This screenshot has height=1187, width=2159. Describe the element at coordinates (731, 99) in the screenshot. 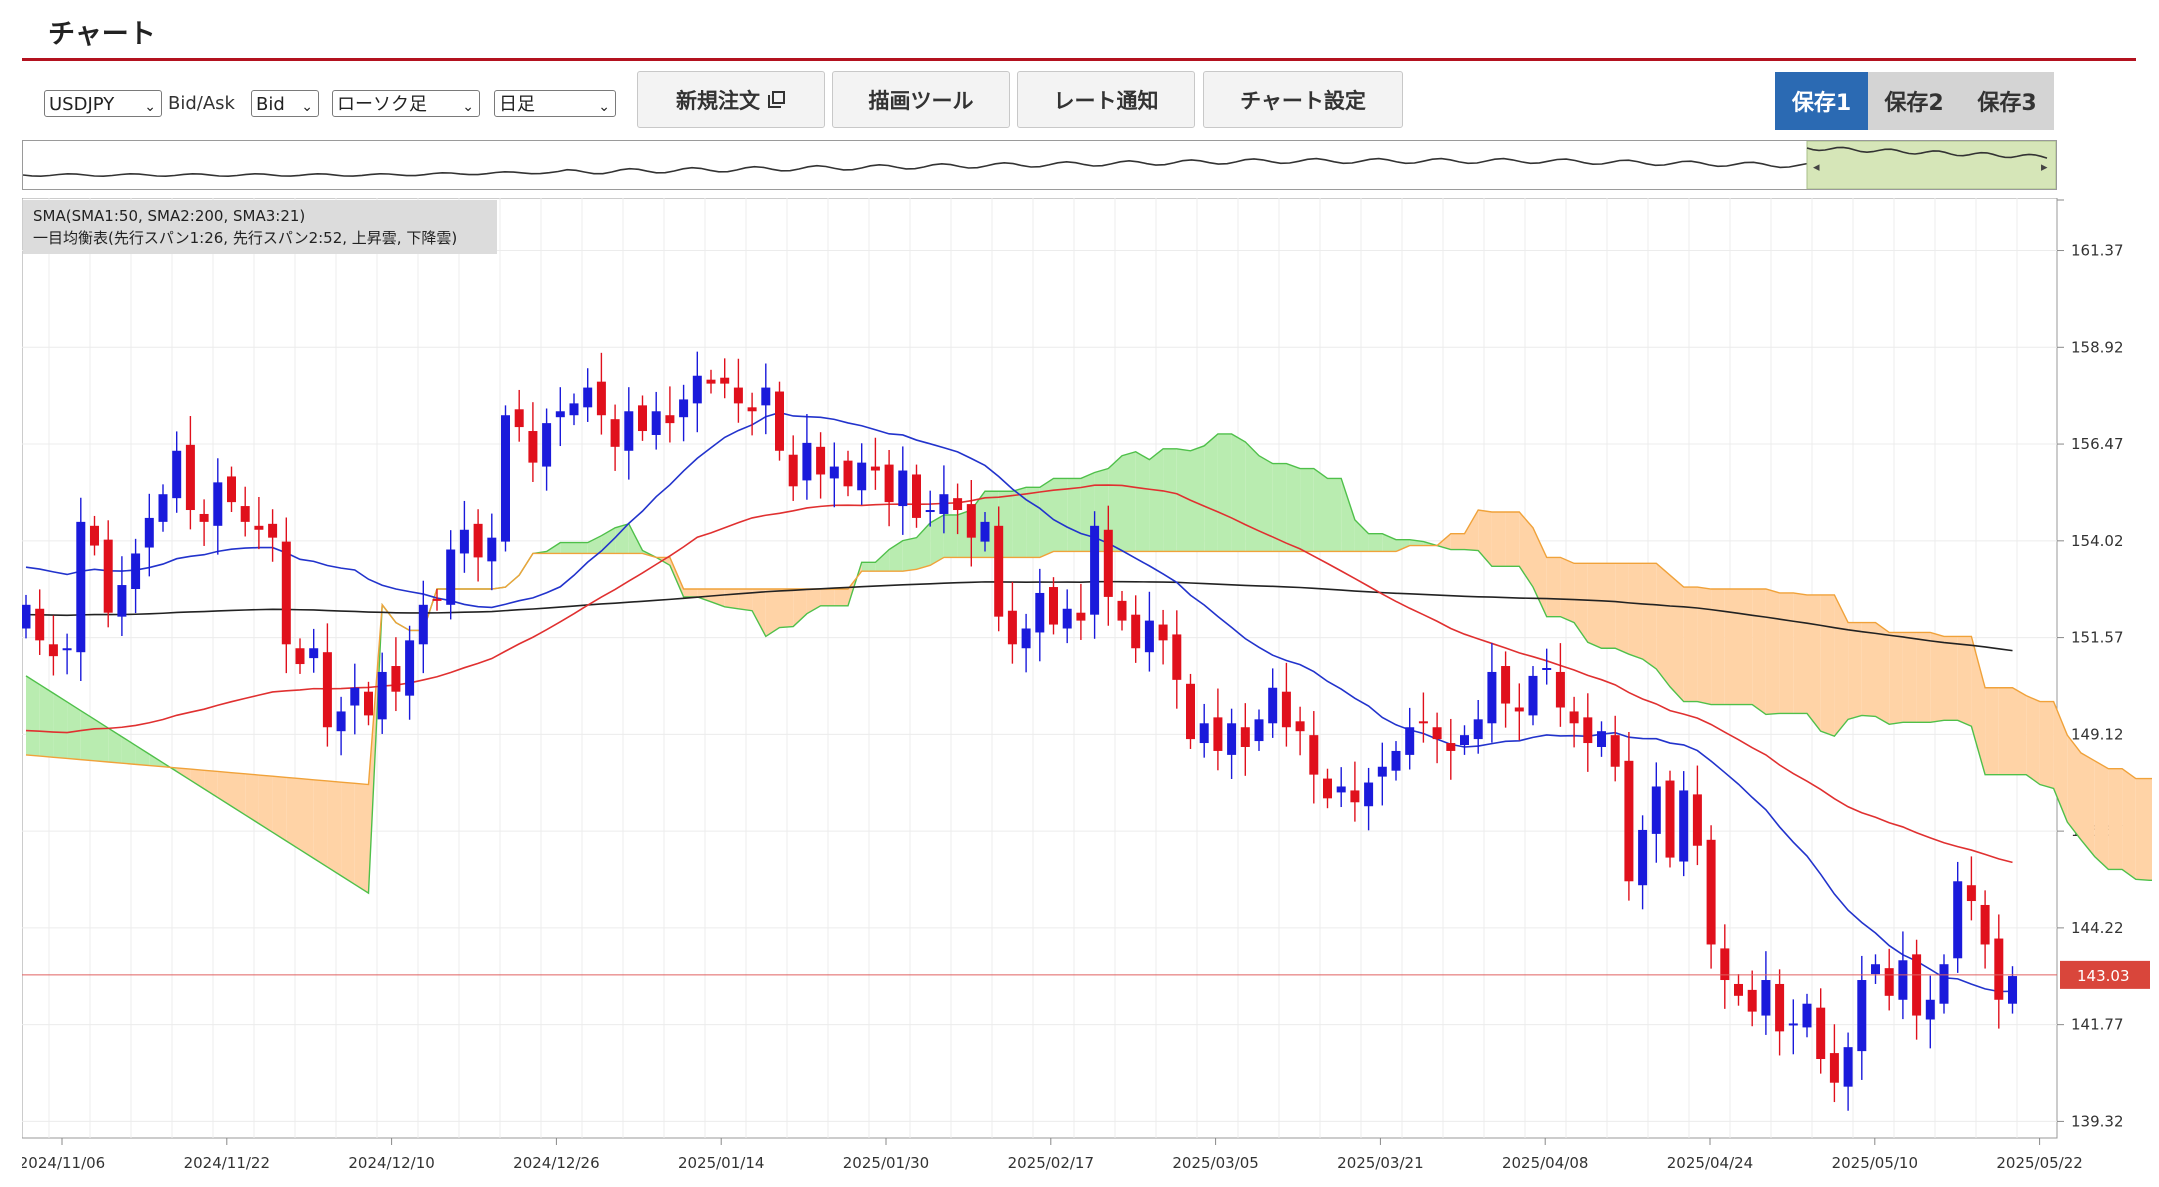

I see `new-order-button: 新規注文` at that location.